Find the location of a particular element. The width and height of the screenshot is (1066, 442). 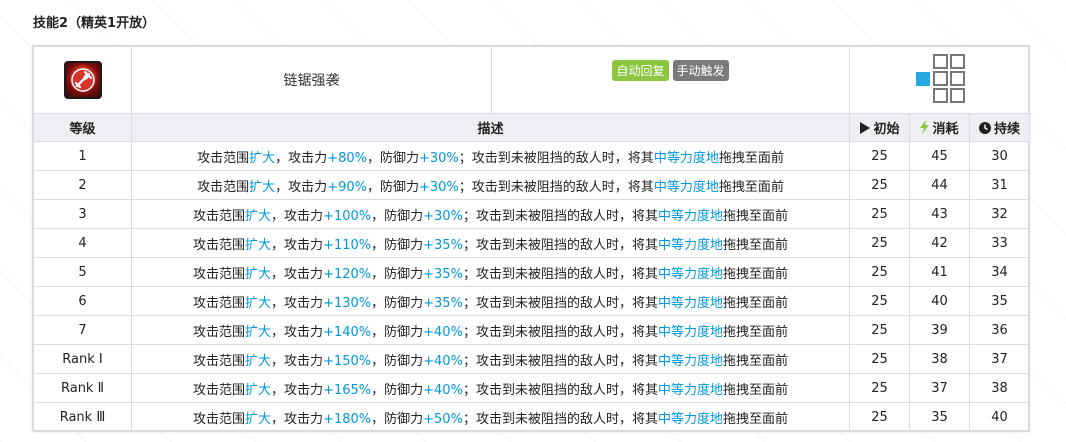

level-cell: 2 is located at coordinates (82, 185).